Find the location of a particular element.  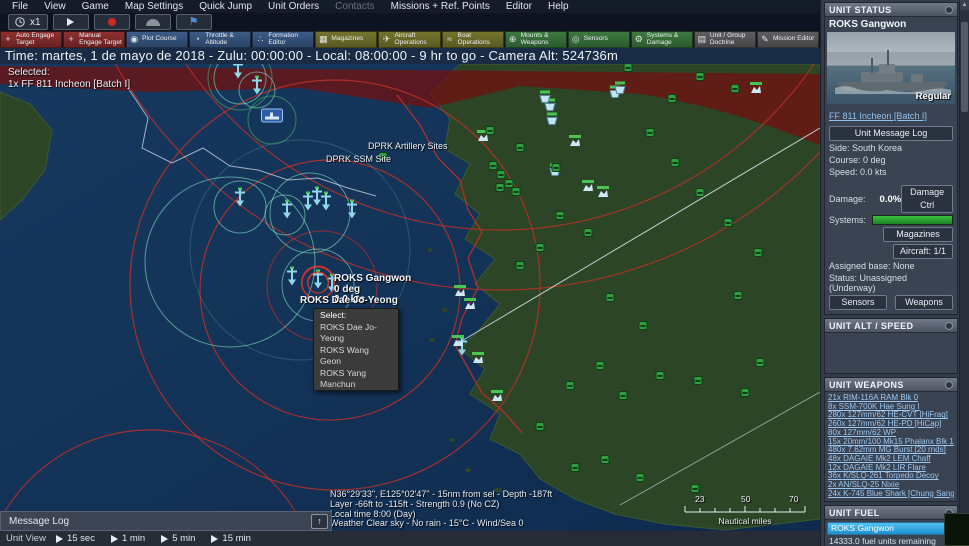

menu-quick-jump: Quick Jump is located at coordinates (225, 6).